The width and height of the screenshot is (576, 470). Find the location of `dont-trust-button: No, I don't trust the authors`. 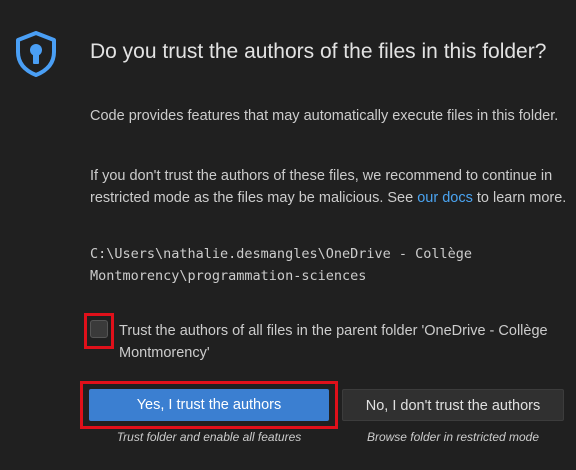

dont-trust-button: No, I don't trust the authors is located at coordinates (453, 405).